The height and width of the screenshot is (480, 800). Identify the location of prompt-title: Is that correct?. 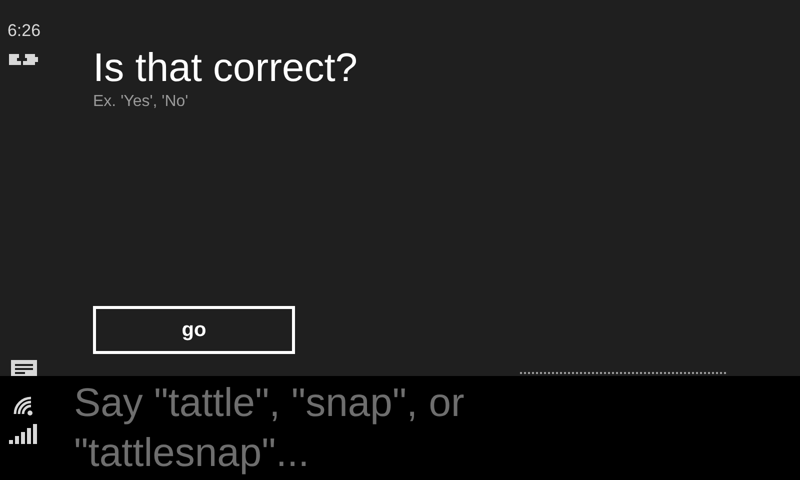
(226, 68).